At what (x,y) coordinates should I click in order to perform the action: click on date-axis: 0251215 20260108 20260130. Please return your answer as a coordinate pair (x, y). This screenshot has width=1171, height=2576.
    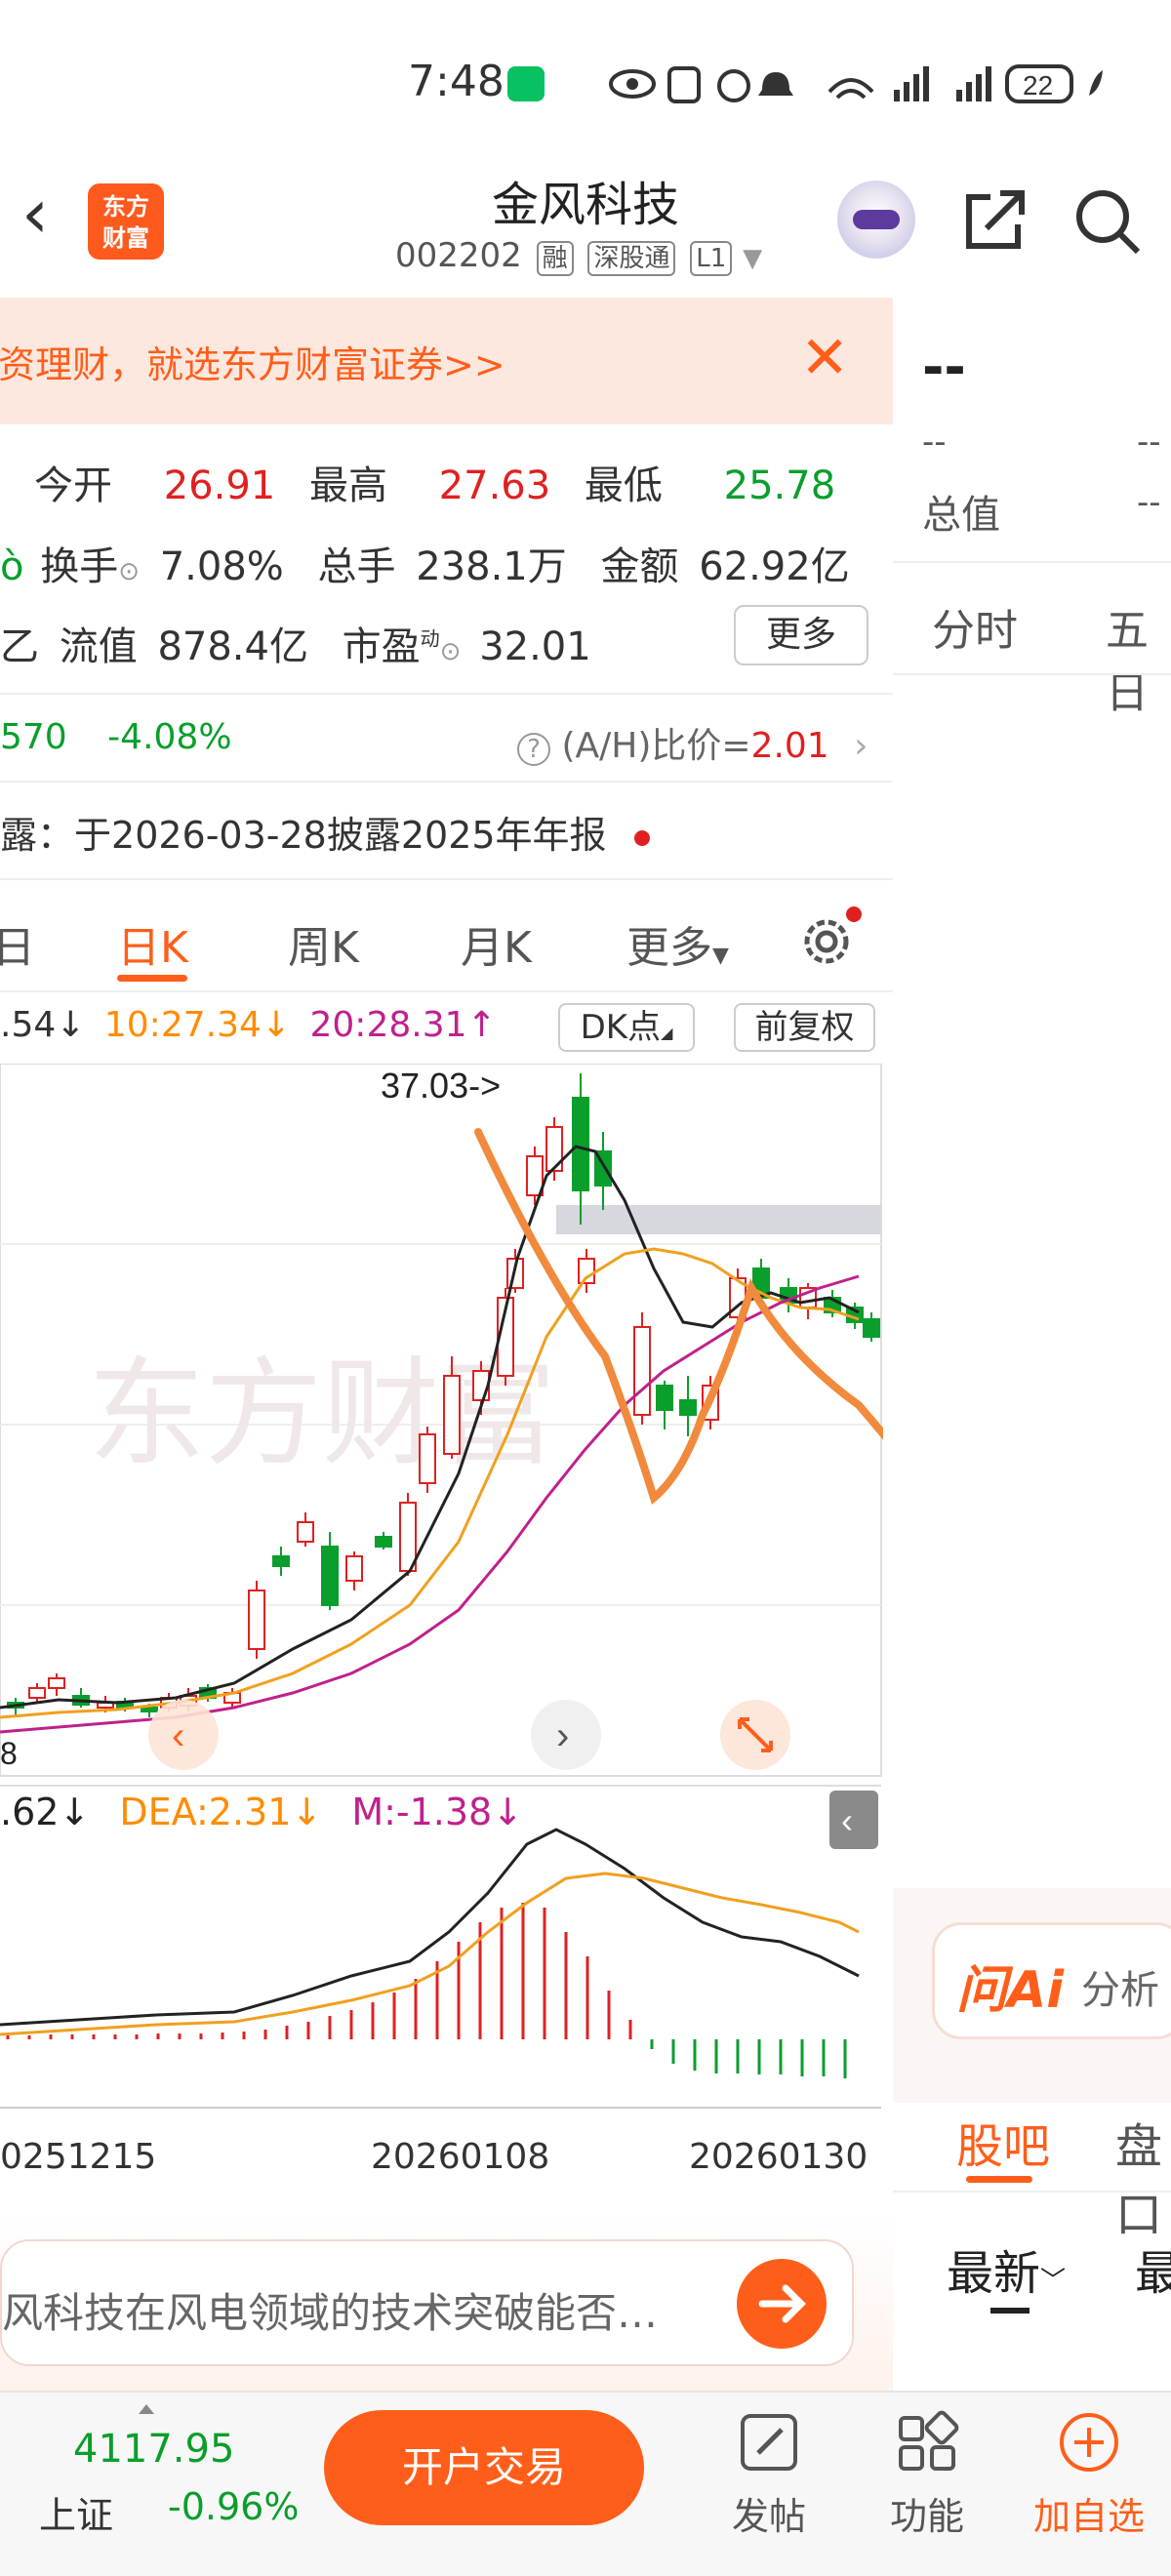
    Looking at the image, I should click on (441, 2156).